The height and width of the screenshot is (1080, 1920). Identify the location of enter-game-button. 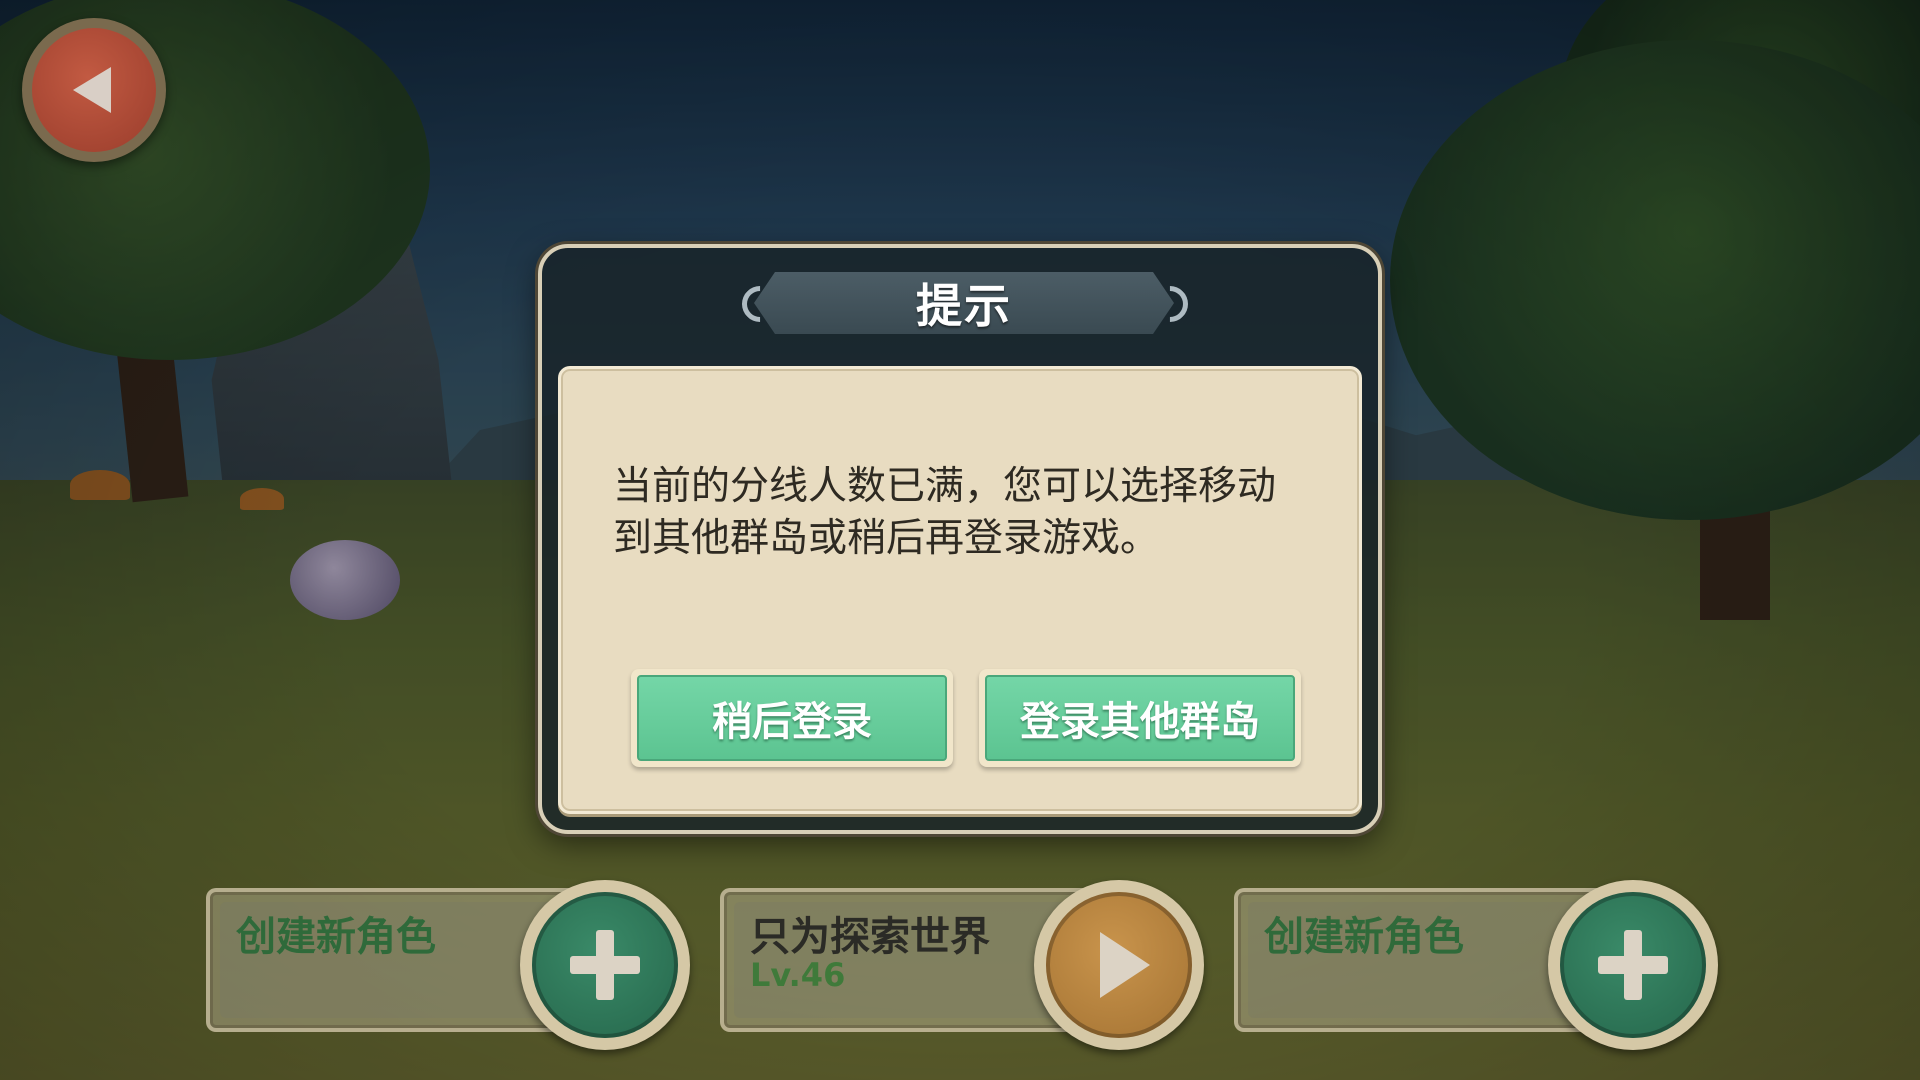
(1119, 965).